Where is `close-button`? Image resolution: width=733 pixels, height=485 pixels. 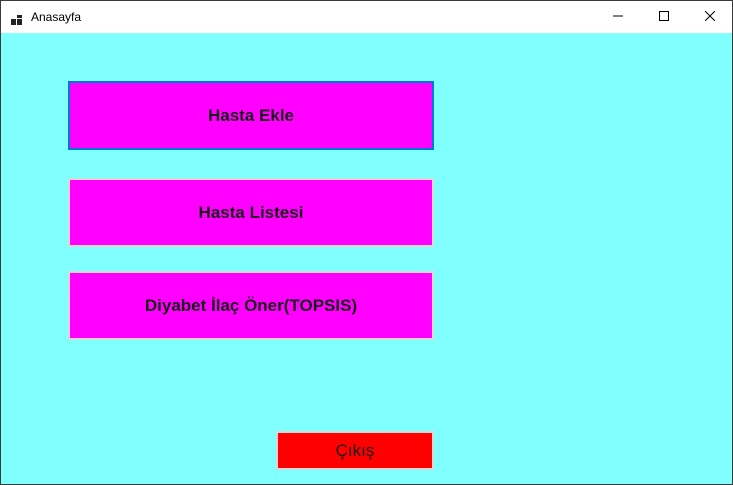 close-button is located at coordinates (710, 17).